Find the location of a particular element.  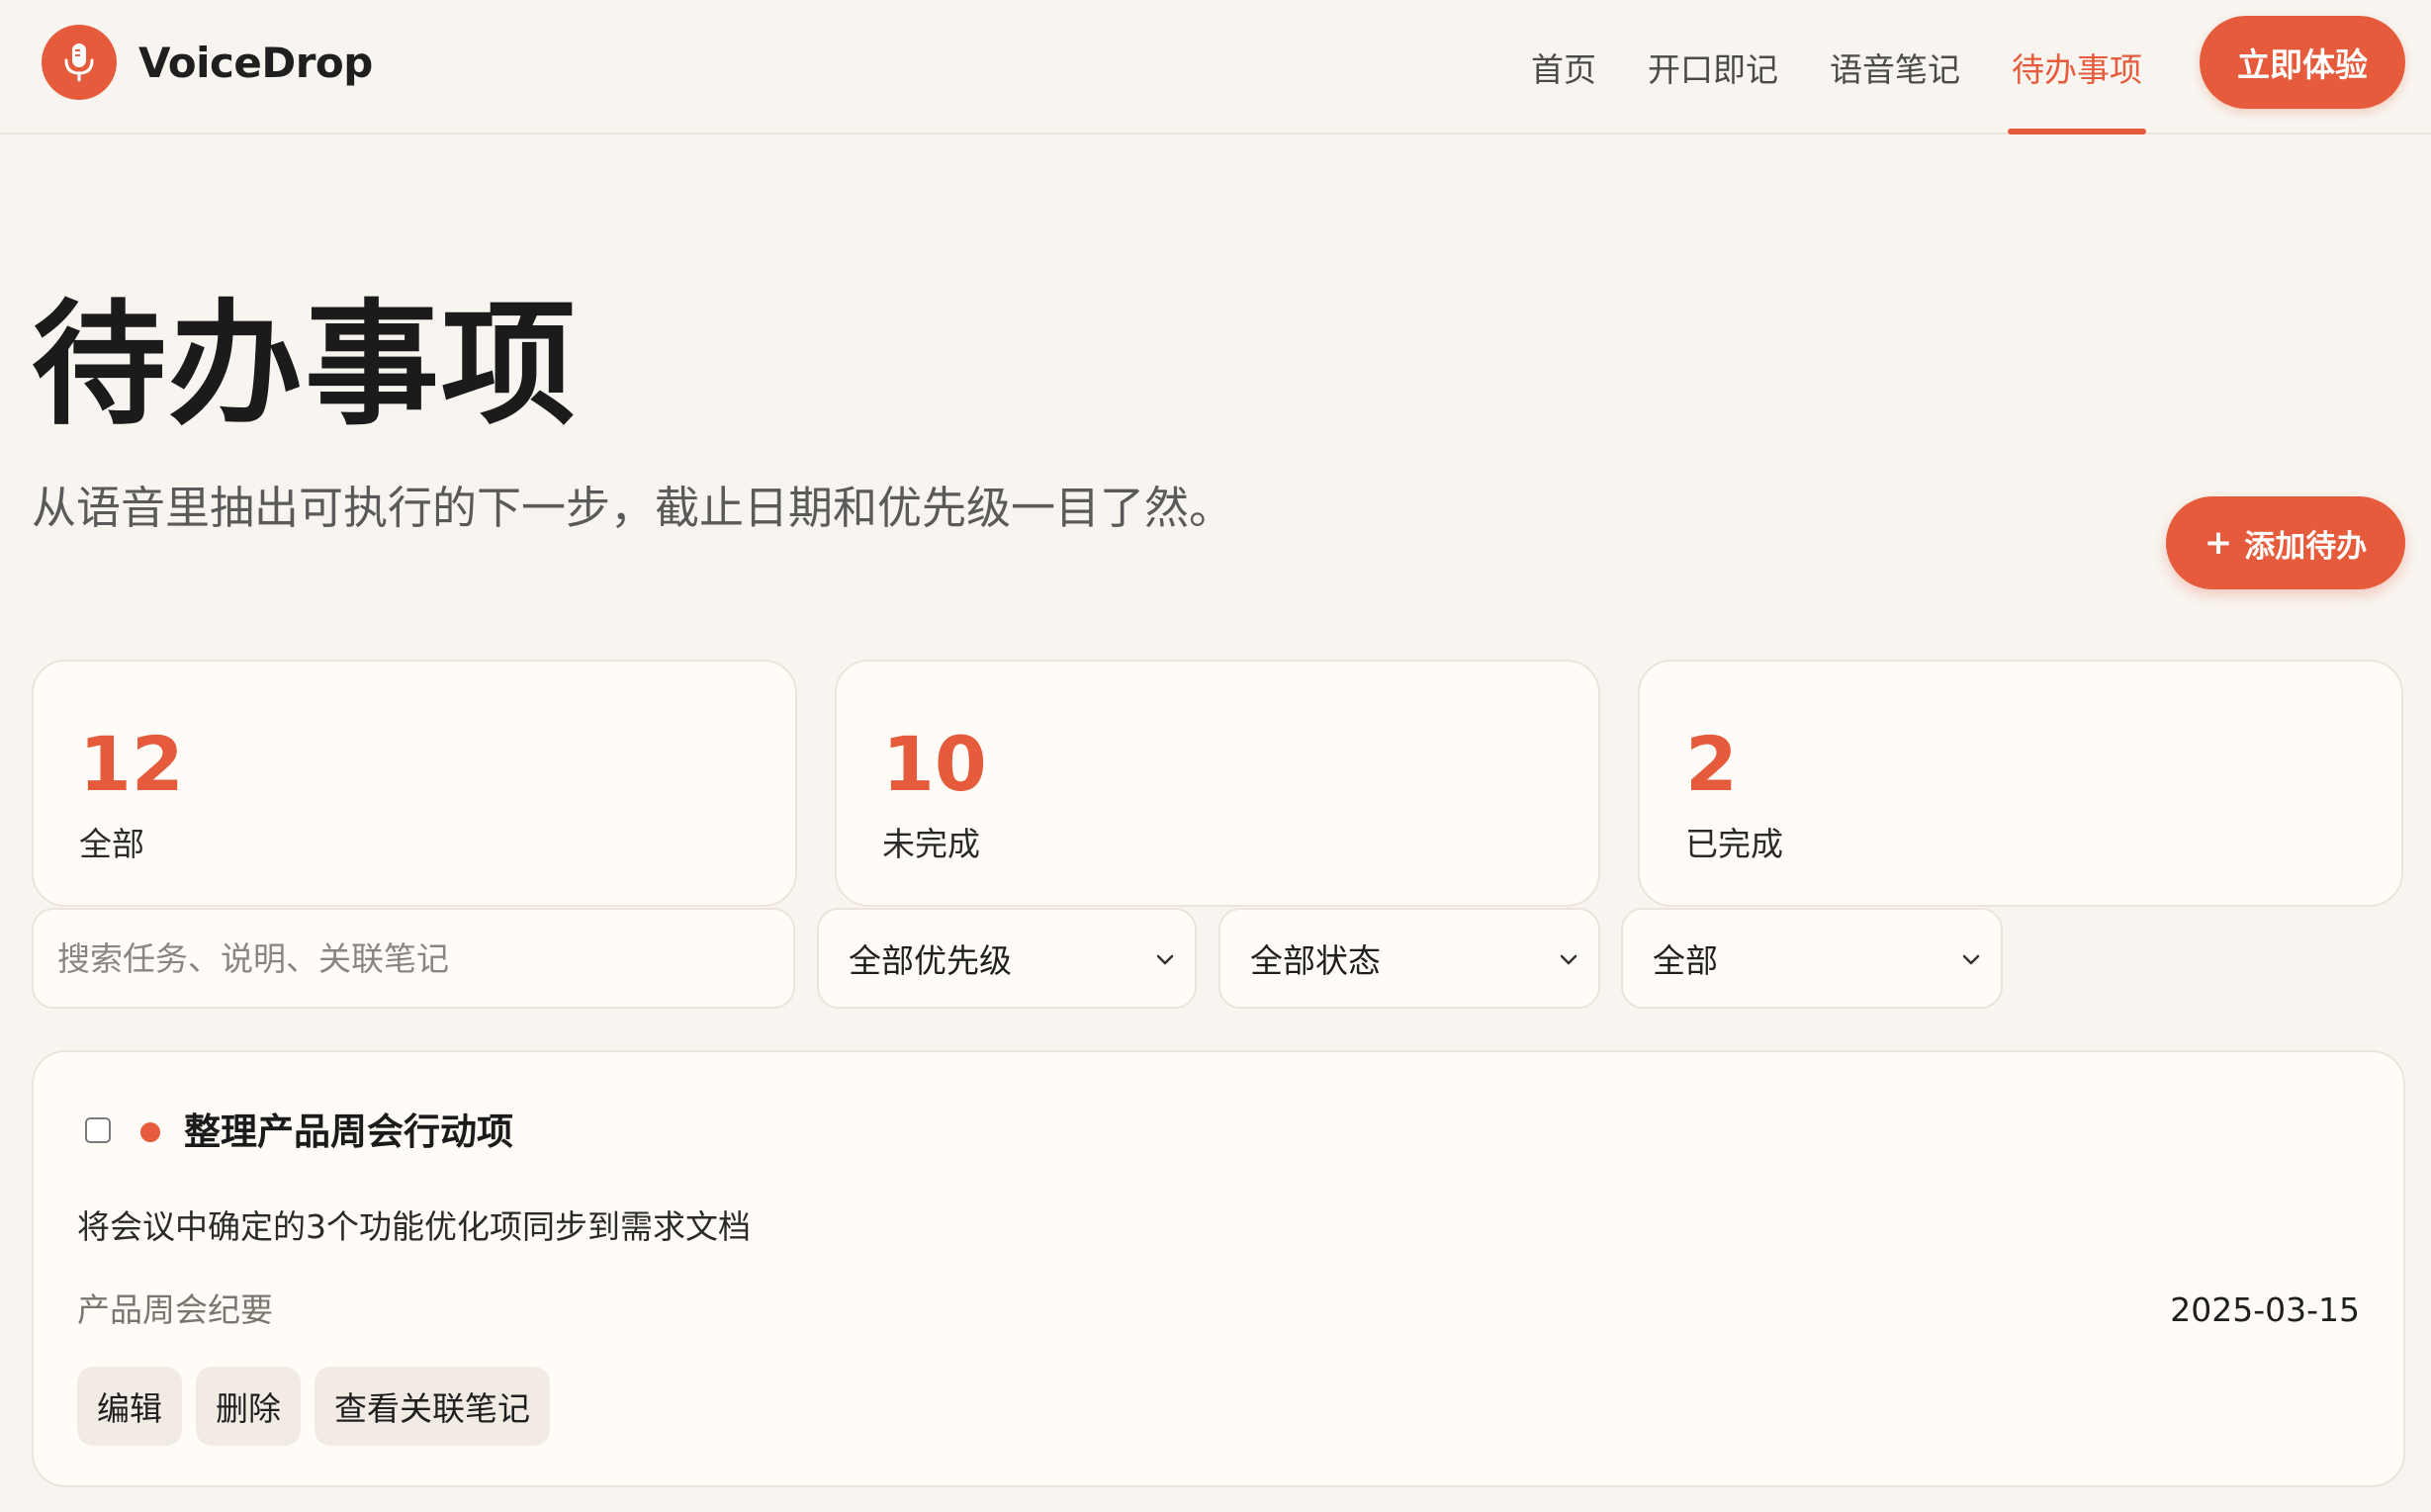

todo-actions: 编辑 删除 查看关联笔记 is located at coordinates (321, 1406).